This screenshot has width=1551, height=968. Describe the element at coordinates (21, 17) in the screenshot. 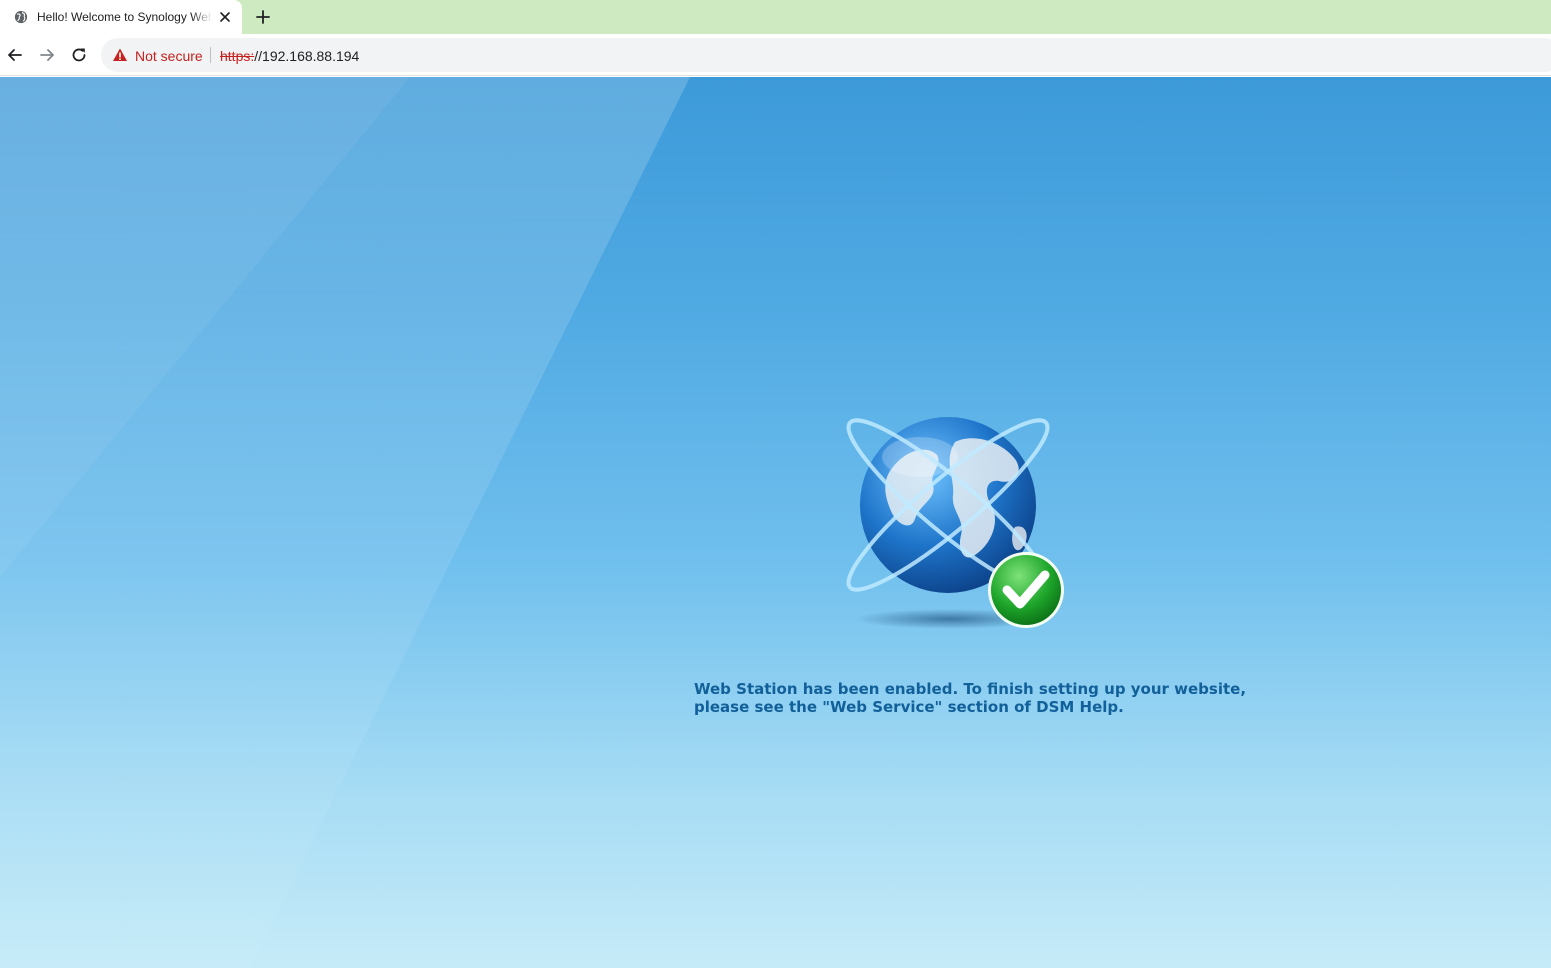

I see `globe-icon` at that location.